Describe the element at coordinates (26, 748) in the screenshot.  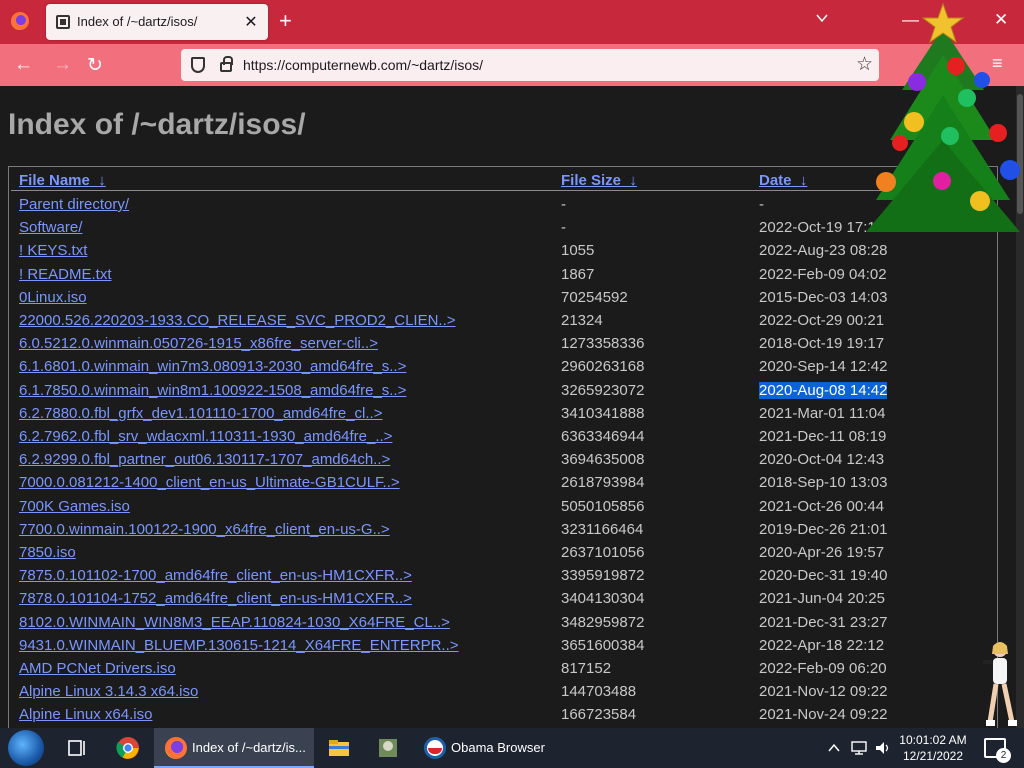
I see `start-button` at that location.